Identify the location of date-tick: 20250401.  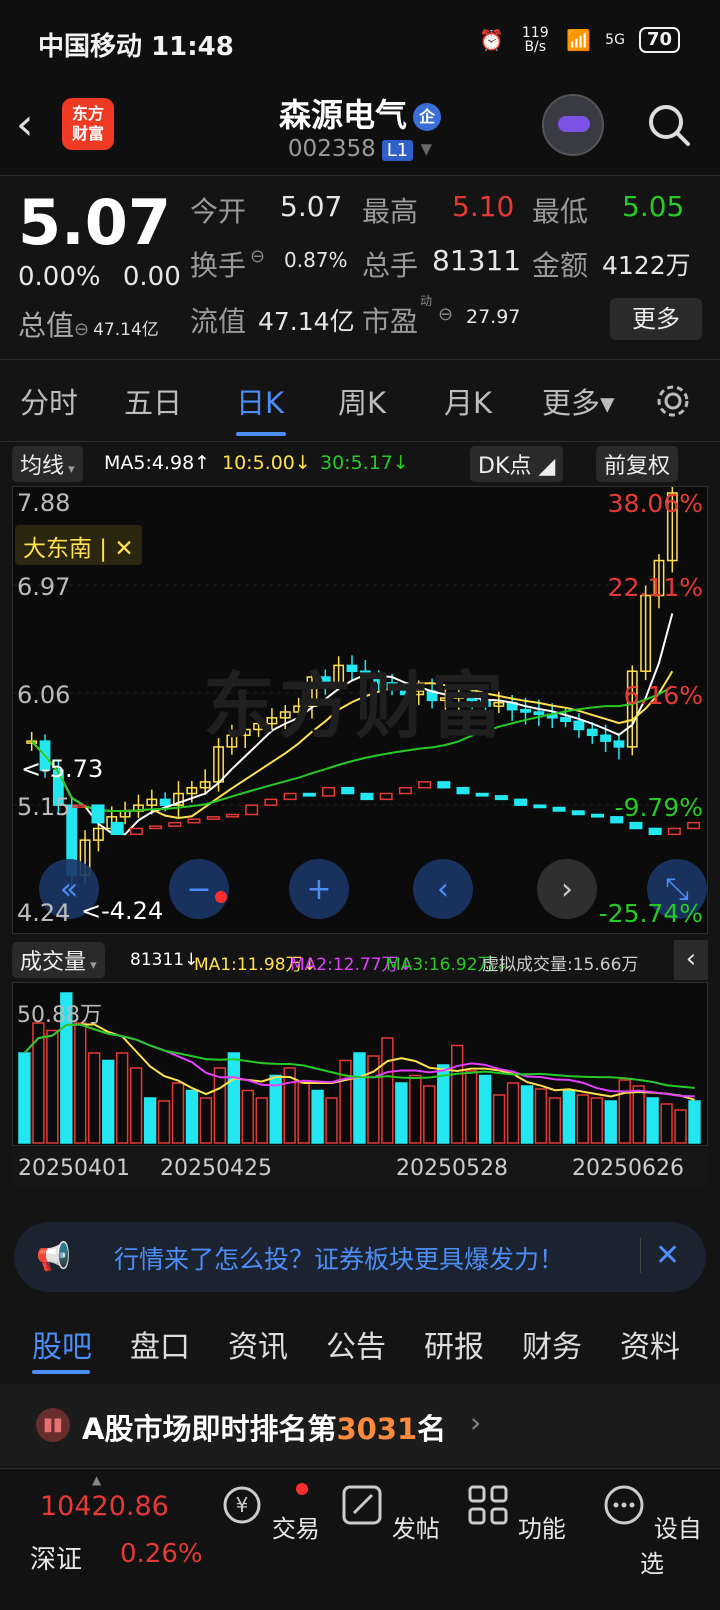
(74, 1168).